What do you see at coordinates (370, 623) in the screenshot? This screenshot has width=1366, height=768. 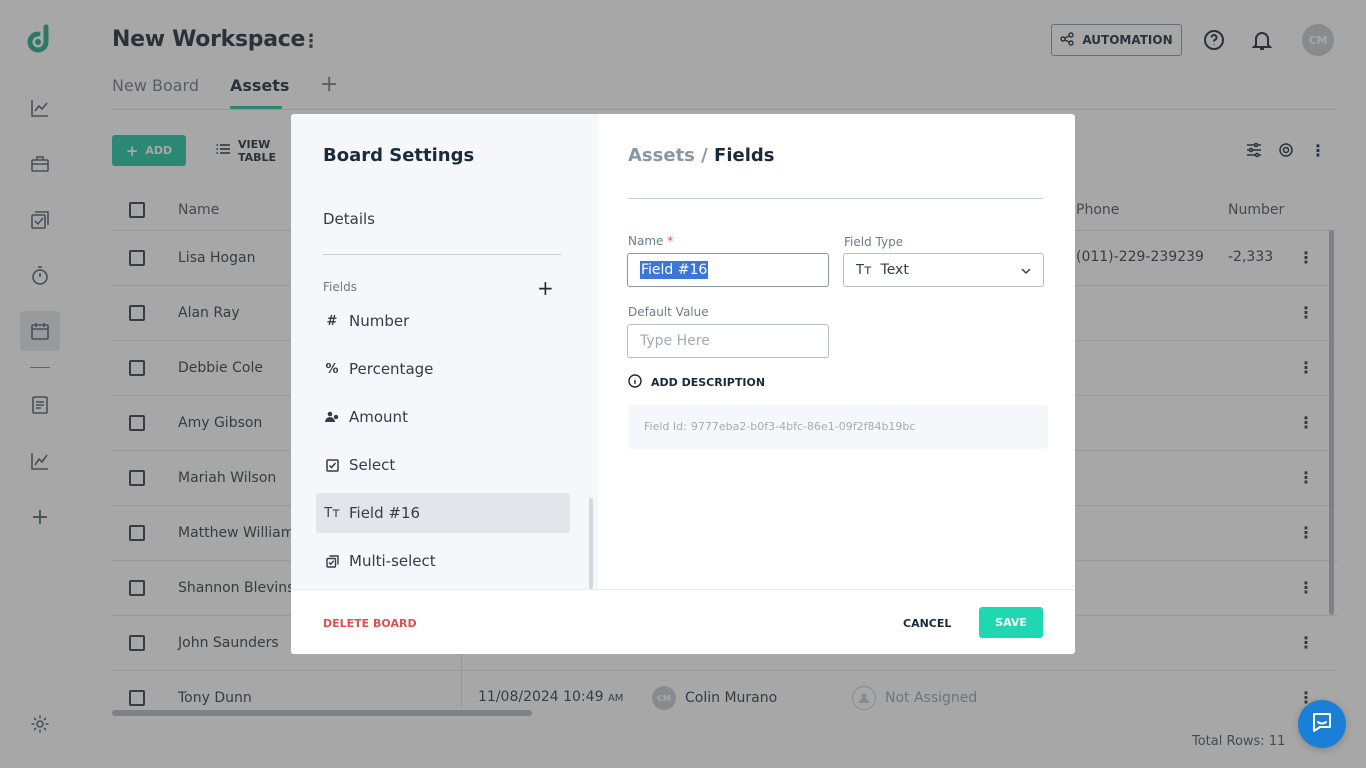 I see `delete-board-button: DELETE BOARD` at bounding box center [370, 623].